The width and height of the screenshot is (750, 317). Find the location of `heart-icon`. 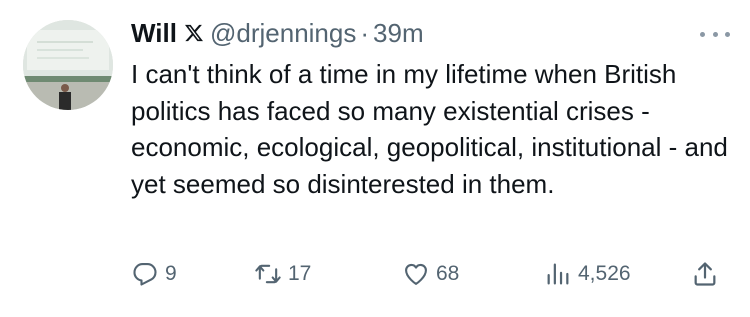

heart-icon is located at coordinates (416, 274).